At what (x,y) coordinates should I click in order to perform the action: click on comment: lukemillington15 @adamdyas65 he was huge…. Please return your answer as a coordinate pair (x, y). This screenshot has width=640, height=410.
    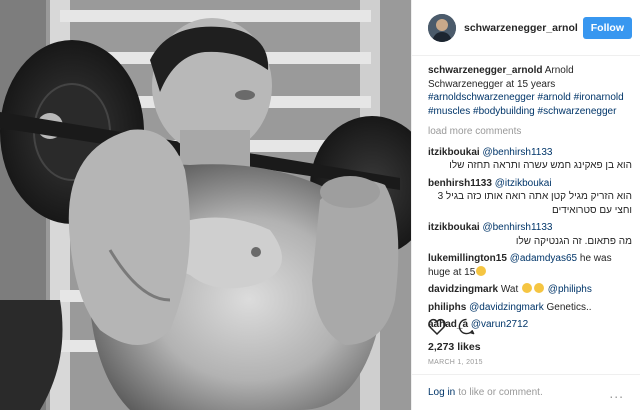
    Looking at the image, I should click on (530, 265).